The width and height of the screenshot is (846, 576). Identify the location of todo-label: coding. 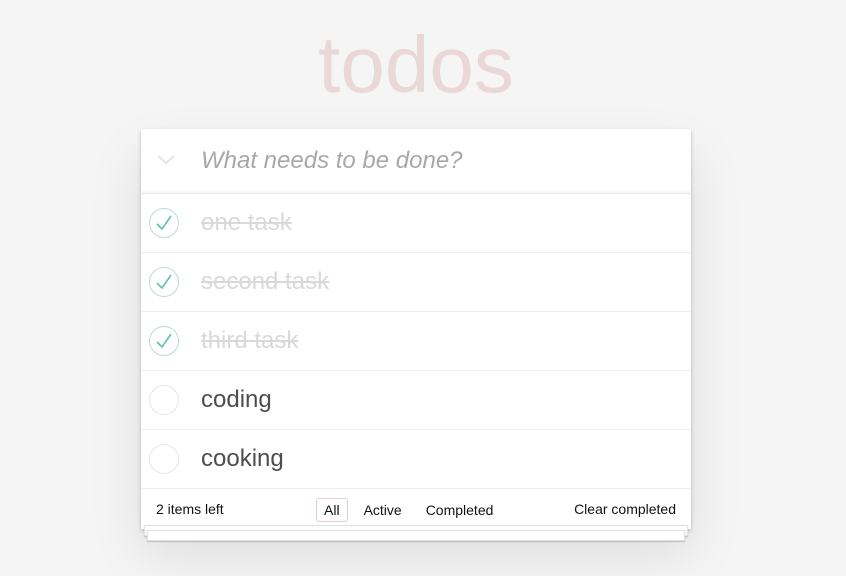
(236, 400).